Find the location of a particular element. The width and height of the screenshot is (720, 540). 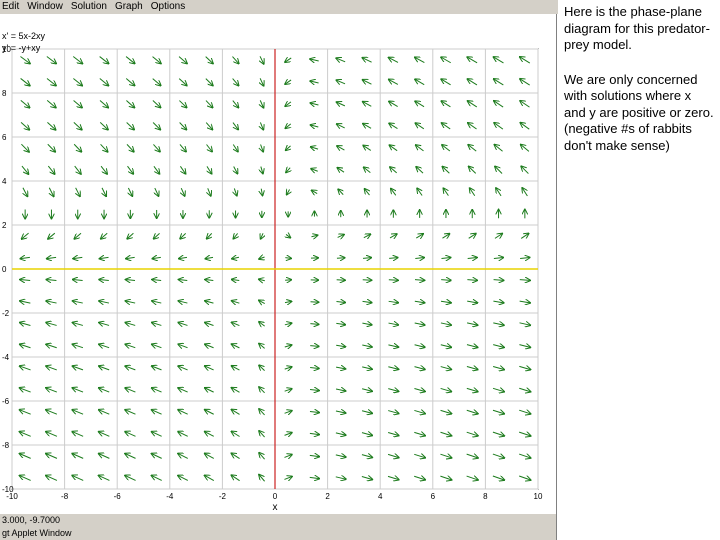

coordinate-readout: 3.000, -9.7000 is located at coordinates (31, 520).